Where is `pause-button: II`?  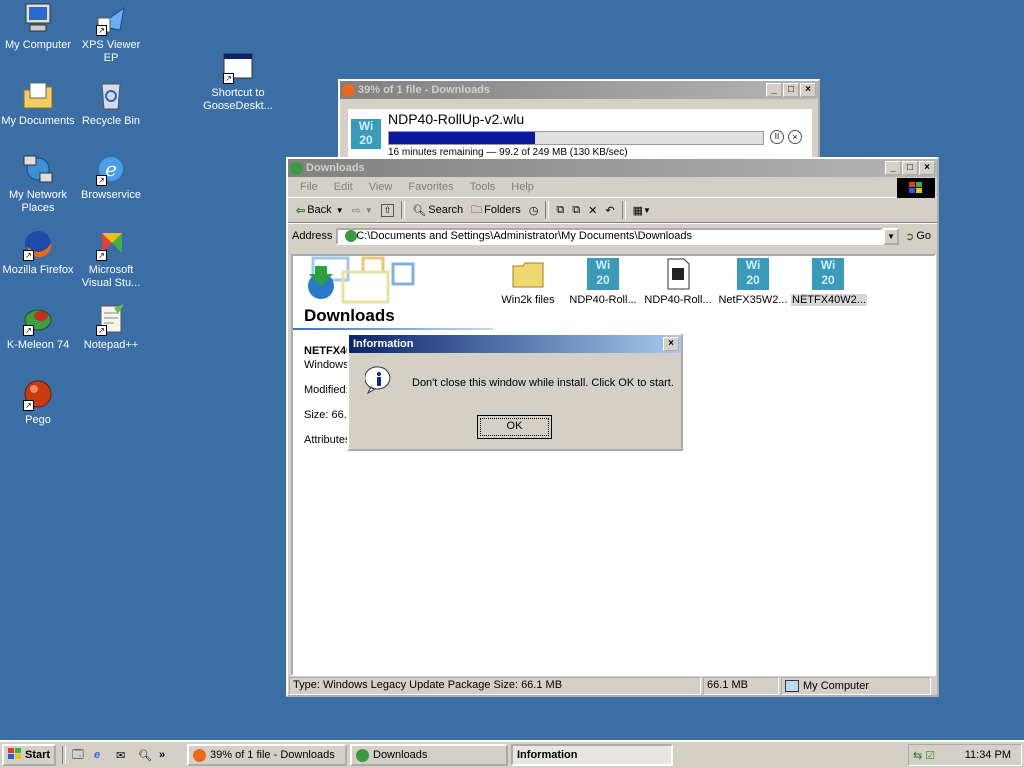
pause-button: II is located at coordinates (777, 137).